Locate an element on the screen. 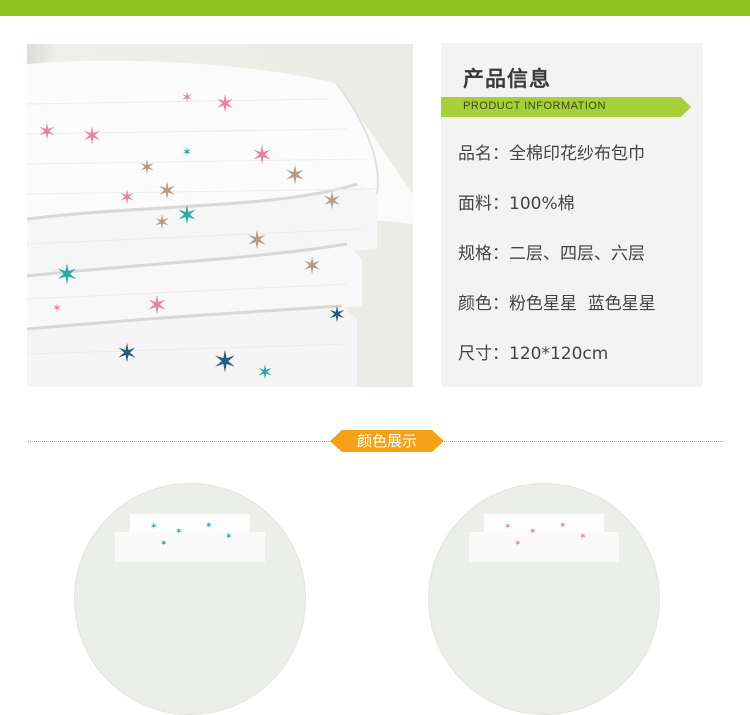 The width and height of the screenshot is (750, 715). spec-value: 120*120cm is located at coordinates (559, 354).